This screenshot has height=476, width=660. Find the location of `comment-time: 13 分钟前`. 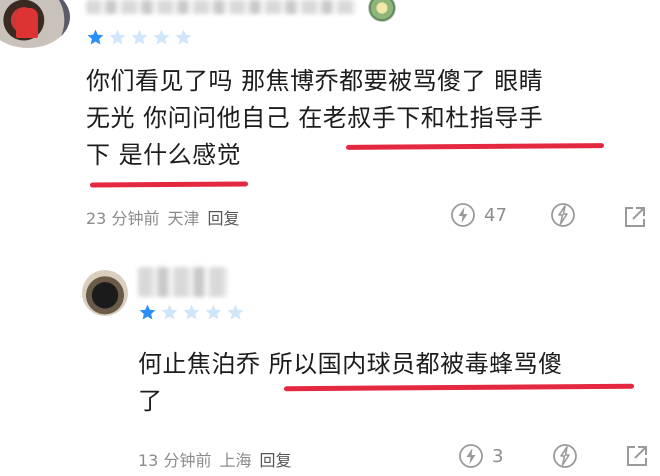

comment-time: 13 分钟前 is located at coordinates (175, 460).